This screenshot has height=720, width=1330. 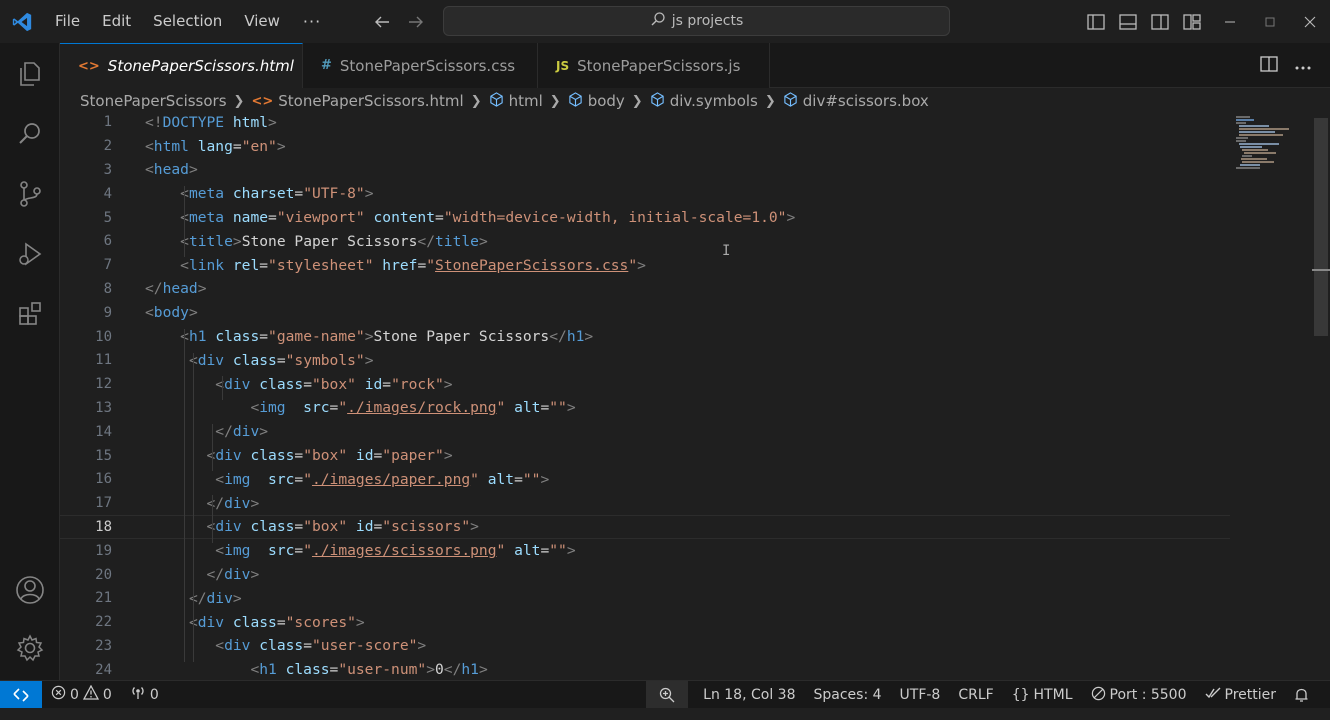 What do you see at coordinates (187, 21) in the screenshot?
I see `menu-selection: Selection` at bounding box center [187, 21].